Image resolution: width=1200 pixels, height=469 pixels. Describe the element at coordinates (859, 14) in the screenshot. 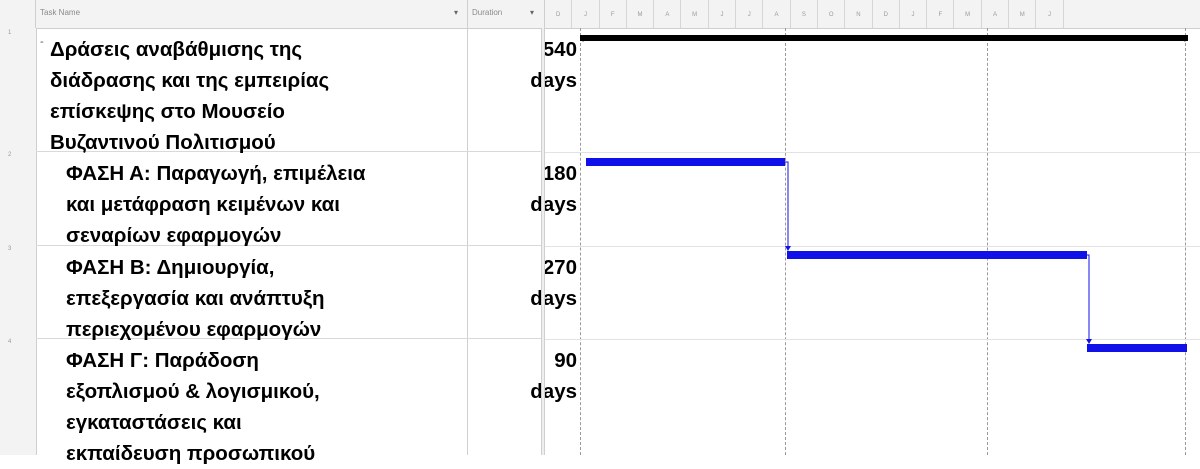

I see `timescale-unit: N` at that location.